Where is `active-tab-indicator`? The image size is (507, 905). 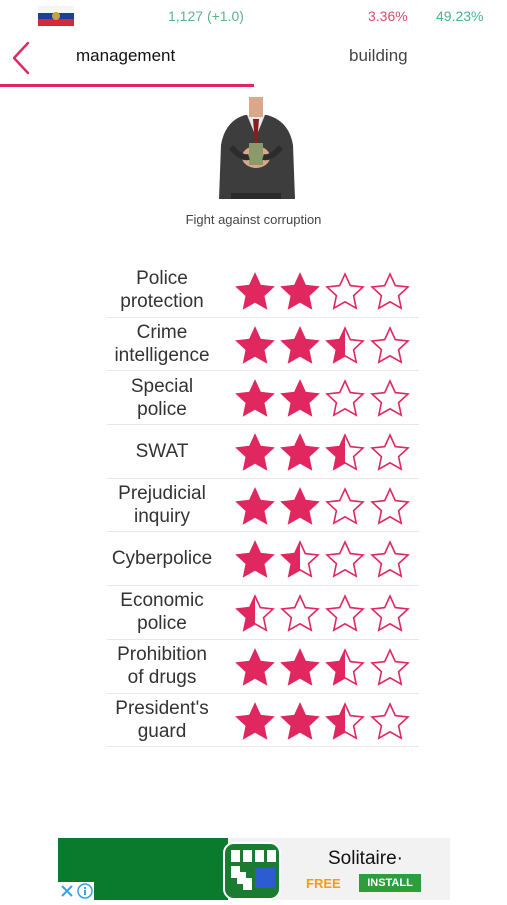 active-tab-indicator is located at coordinates (127, 85).